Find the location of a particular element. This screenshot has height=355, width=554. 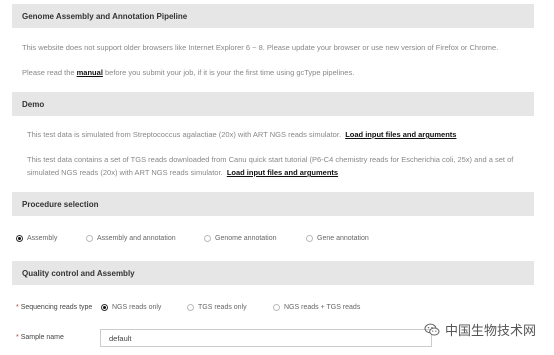

radio-tgs is located at coordinates (190, 307).